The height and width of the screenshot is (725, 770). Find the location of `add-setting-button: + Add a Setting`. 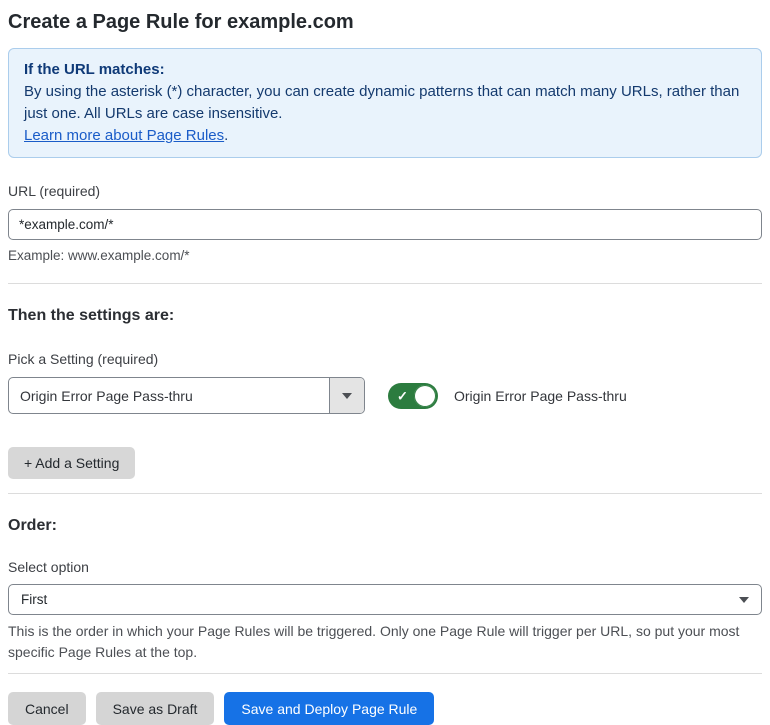

add-setting-button: + Add a Setting is located at coordinates (72, 463).